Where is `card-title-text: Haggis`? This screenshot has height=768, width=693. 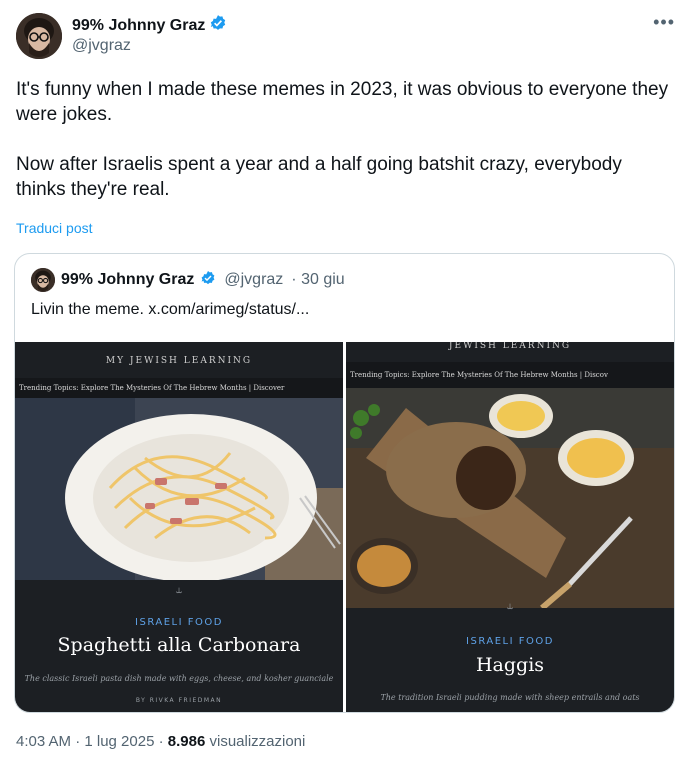
card-title-text: Haggis is located at coordinates (510, 665).